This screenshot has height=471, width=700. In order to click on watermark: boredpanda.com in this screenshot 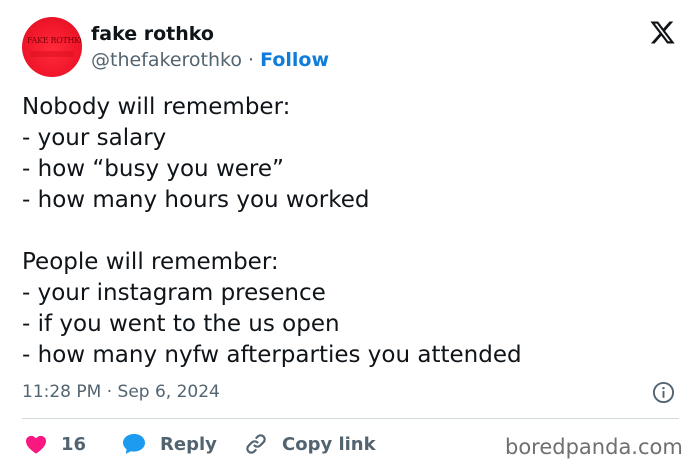, I will do `click(594, 447)`.